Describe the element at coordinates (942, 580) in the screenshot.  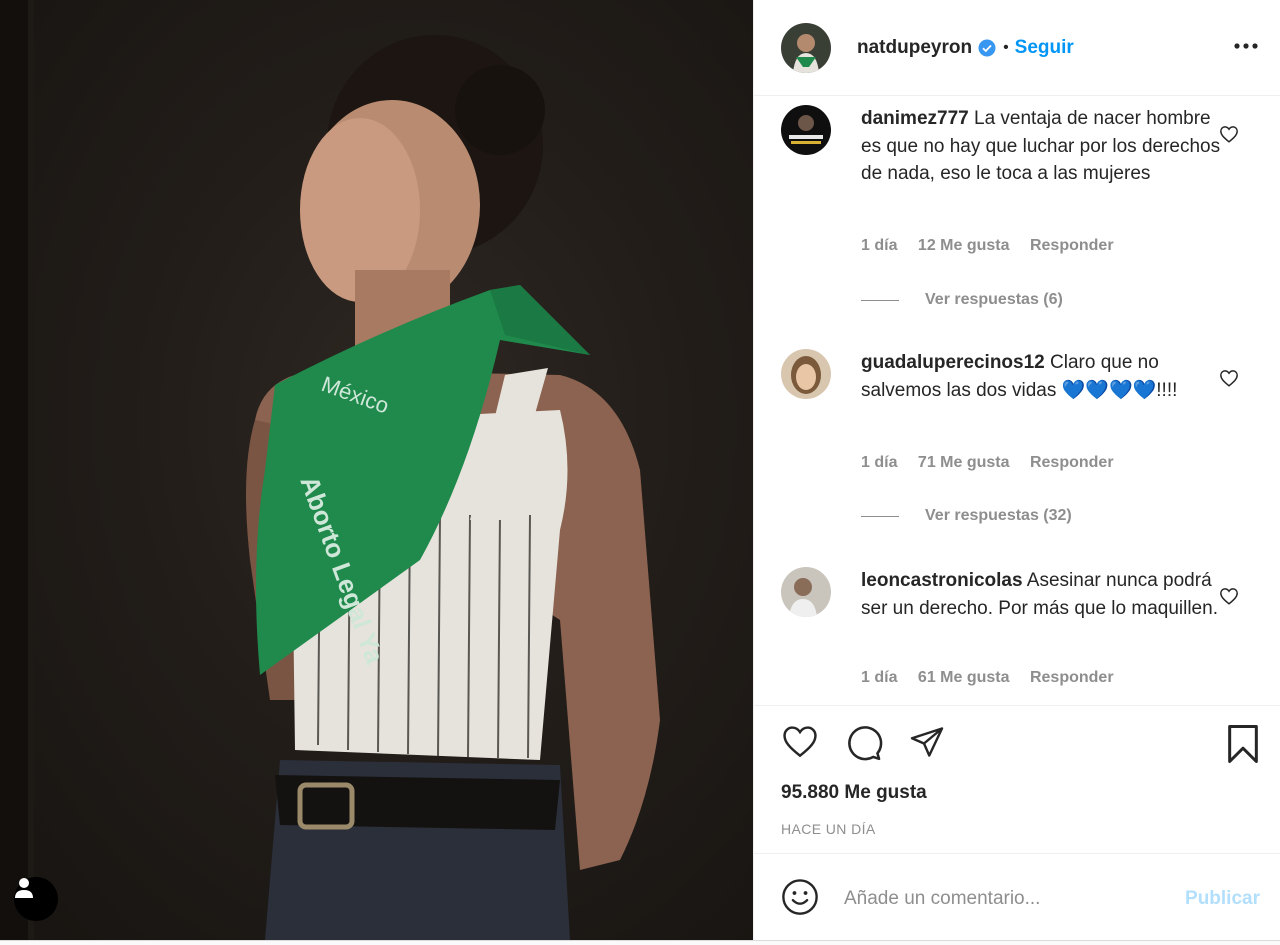
I see `commenter-username: leoncastronicolas` at that location.